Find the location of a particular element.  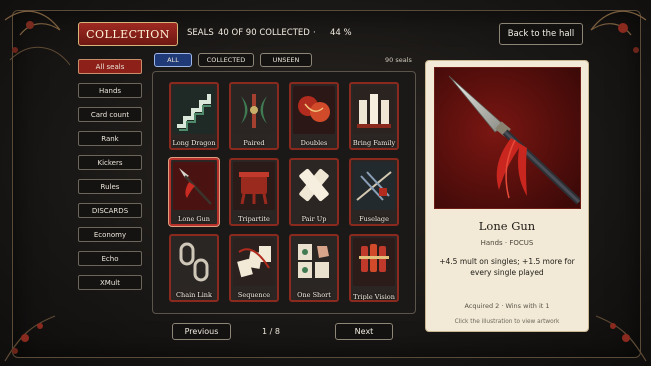

collected-count: 40 OF 90 COLLECTED is located at coordinates (264, 33).